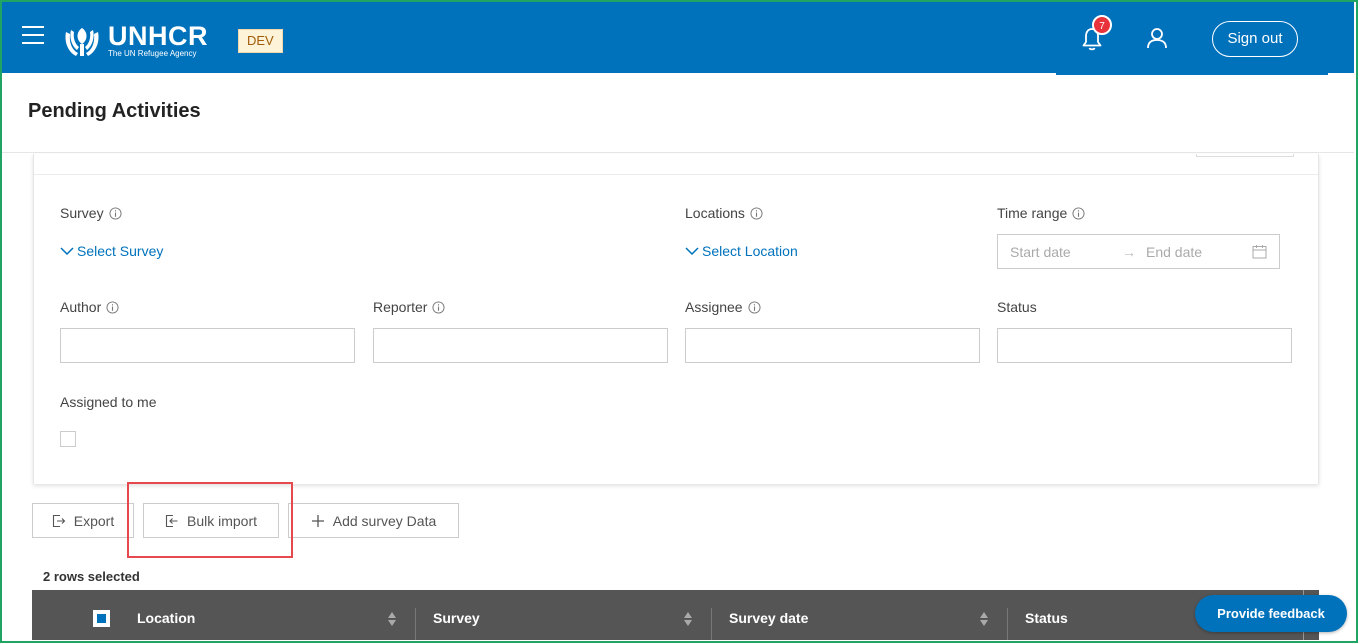 This screenshot has height=643, width=1358. What do you see at coordinates (832, 345) in the screenshot?
I see `assignee-input` at bounding box center [832, 345].